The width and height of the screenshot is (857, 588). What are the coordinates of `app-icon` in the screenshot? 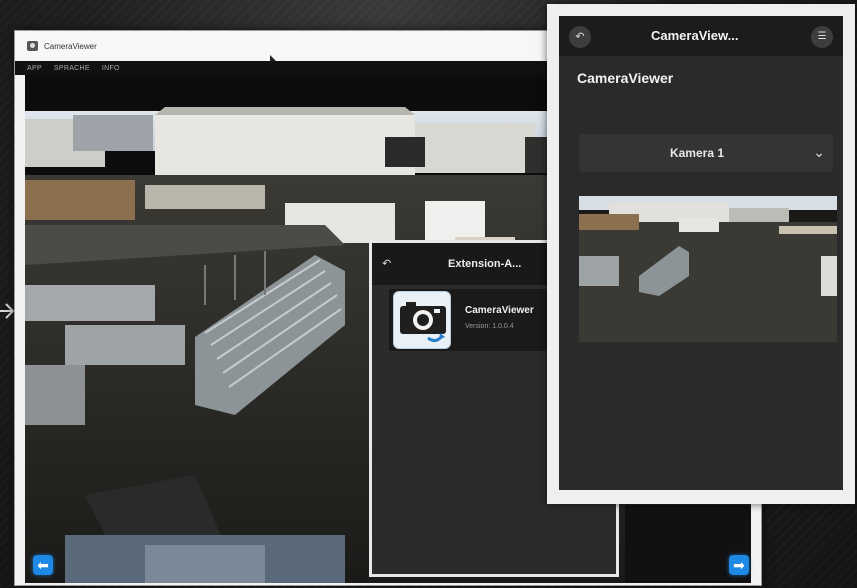 It's located at (32, 46).